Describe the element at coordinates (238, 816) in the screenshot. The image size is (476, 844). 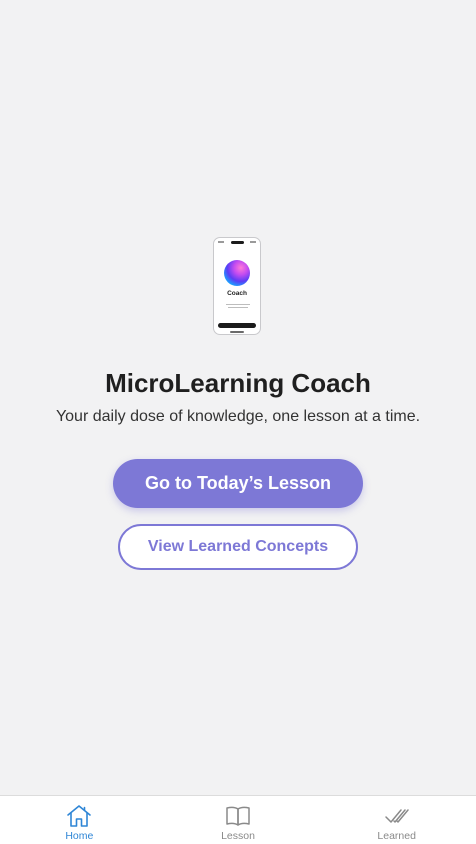
I see `book-icon` at that location.